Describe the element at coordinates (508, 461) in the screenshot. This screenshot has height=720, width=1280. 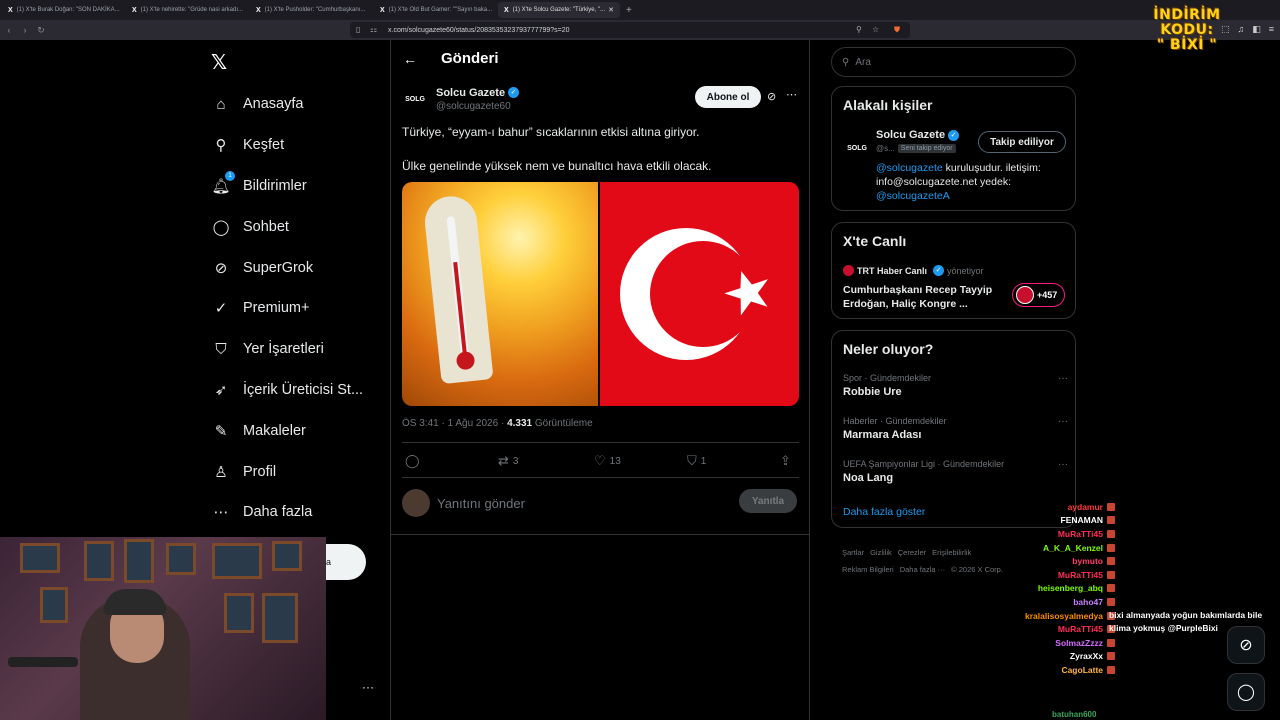
I see `retweet-button: ⇄ 3` at that location.